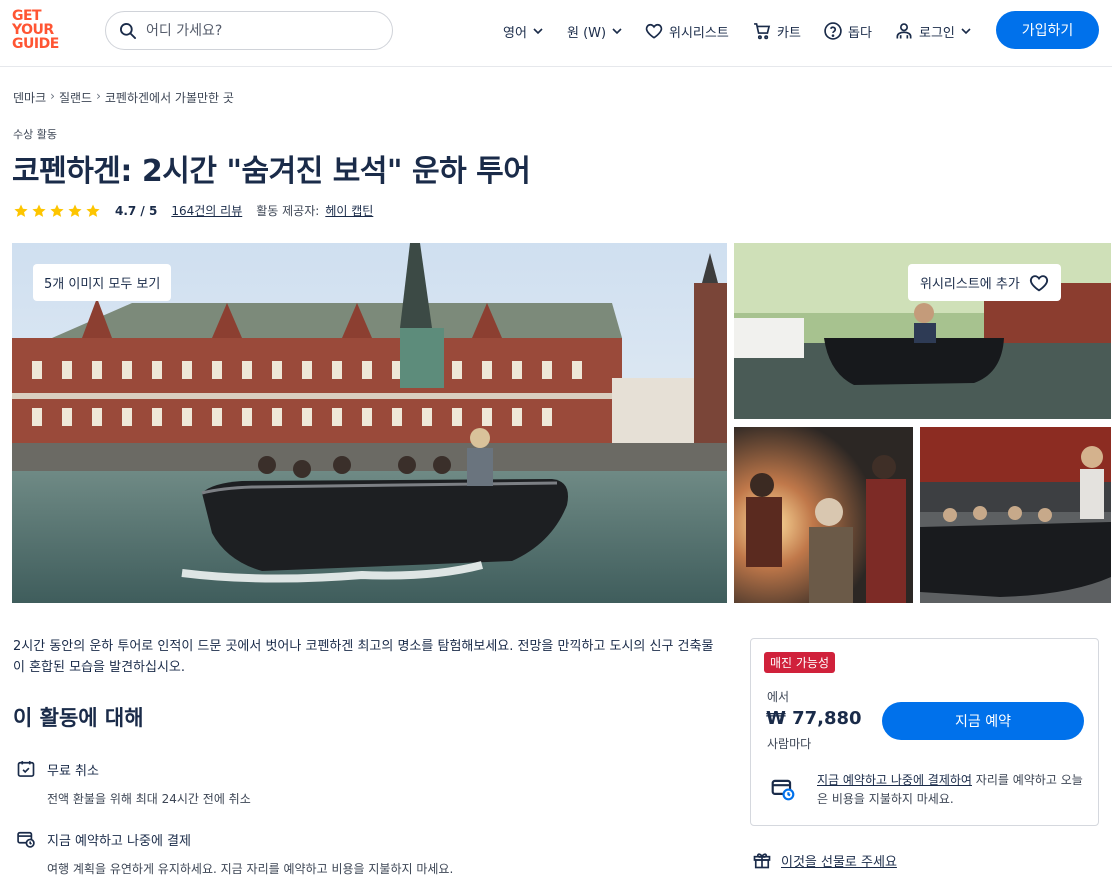 This screenshot has width=1112, height=891. What do you see at coordinates (937, 33) in the screenshot?
I see `login-label: 로그인` at bounding box center [937, 33].